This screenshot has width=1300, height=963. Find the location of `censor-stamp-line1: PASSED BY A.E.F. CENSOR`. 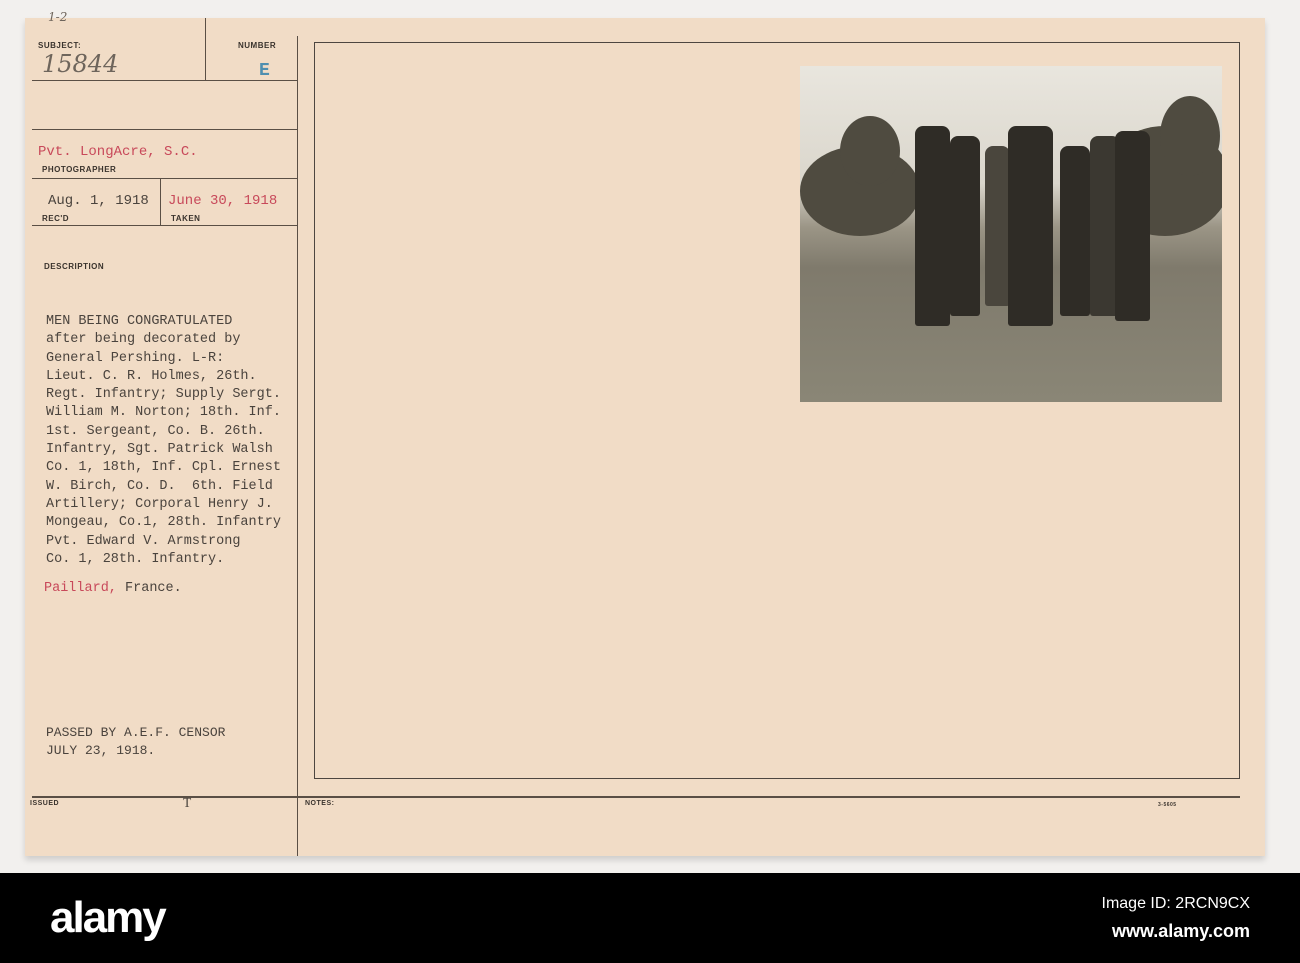

censor-stamp-line1: PASSED BY A.E.F. CENSOR is located at coordinates (136, 732).